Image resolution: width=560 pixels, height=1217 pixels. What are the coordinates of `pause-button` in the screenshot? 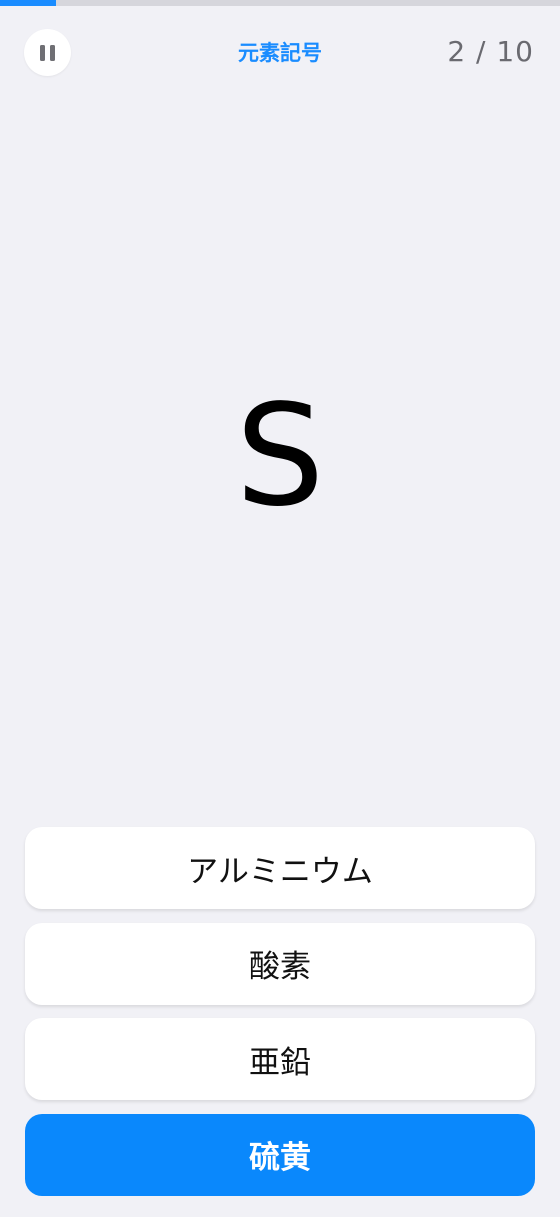 It's located at (47, 52).